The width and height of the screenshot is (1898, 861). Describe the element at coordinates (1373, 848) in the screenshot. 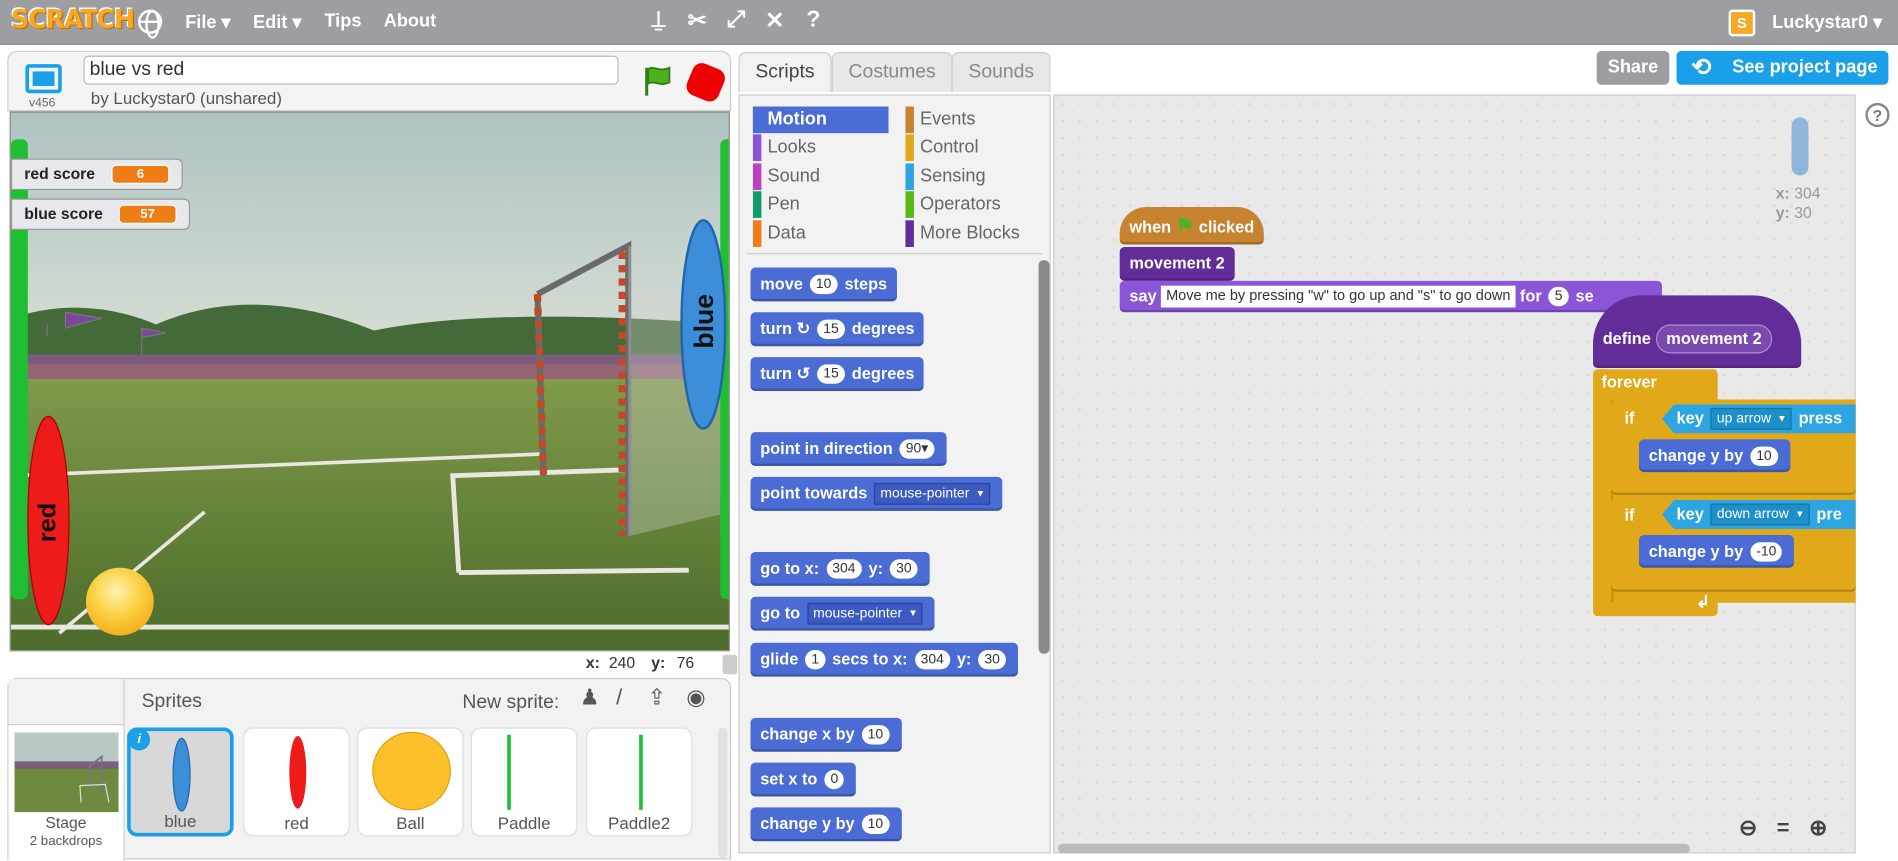

I see `scripts-horizontal-scrollbar` at that location.